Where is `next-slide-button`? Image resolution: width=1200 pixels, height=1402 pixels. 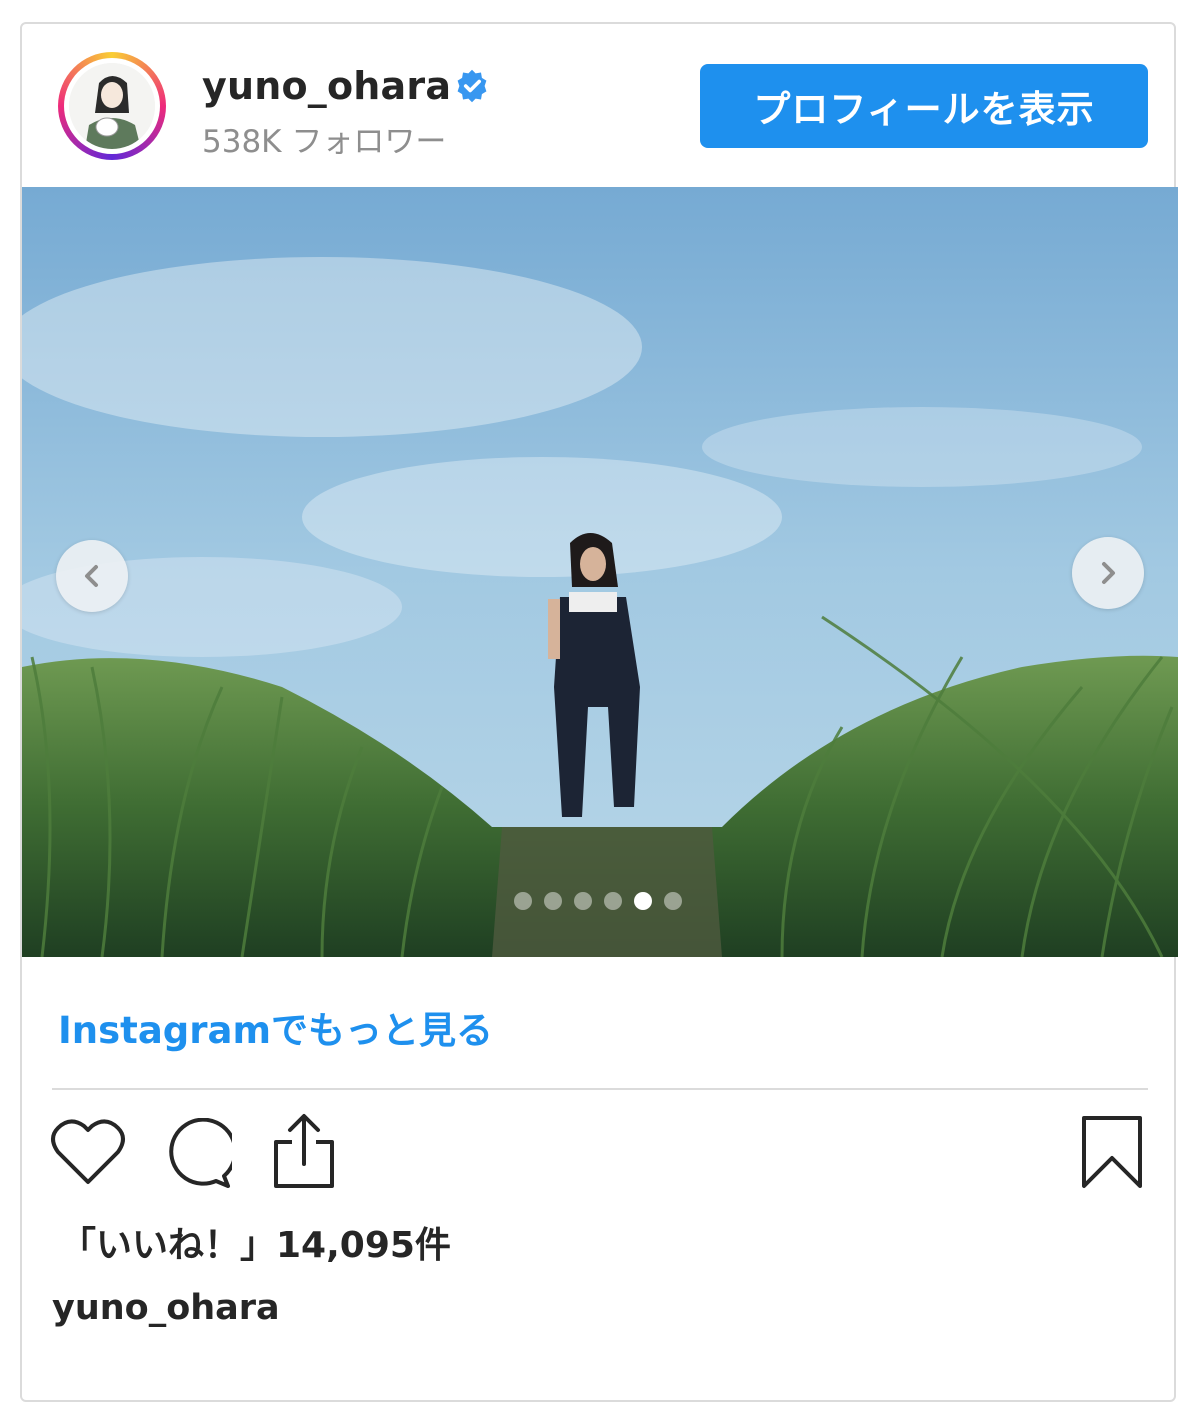 next-slide-button is located at coordinates (1108, 573).